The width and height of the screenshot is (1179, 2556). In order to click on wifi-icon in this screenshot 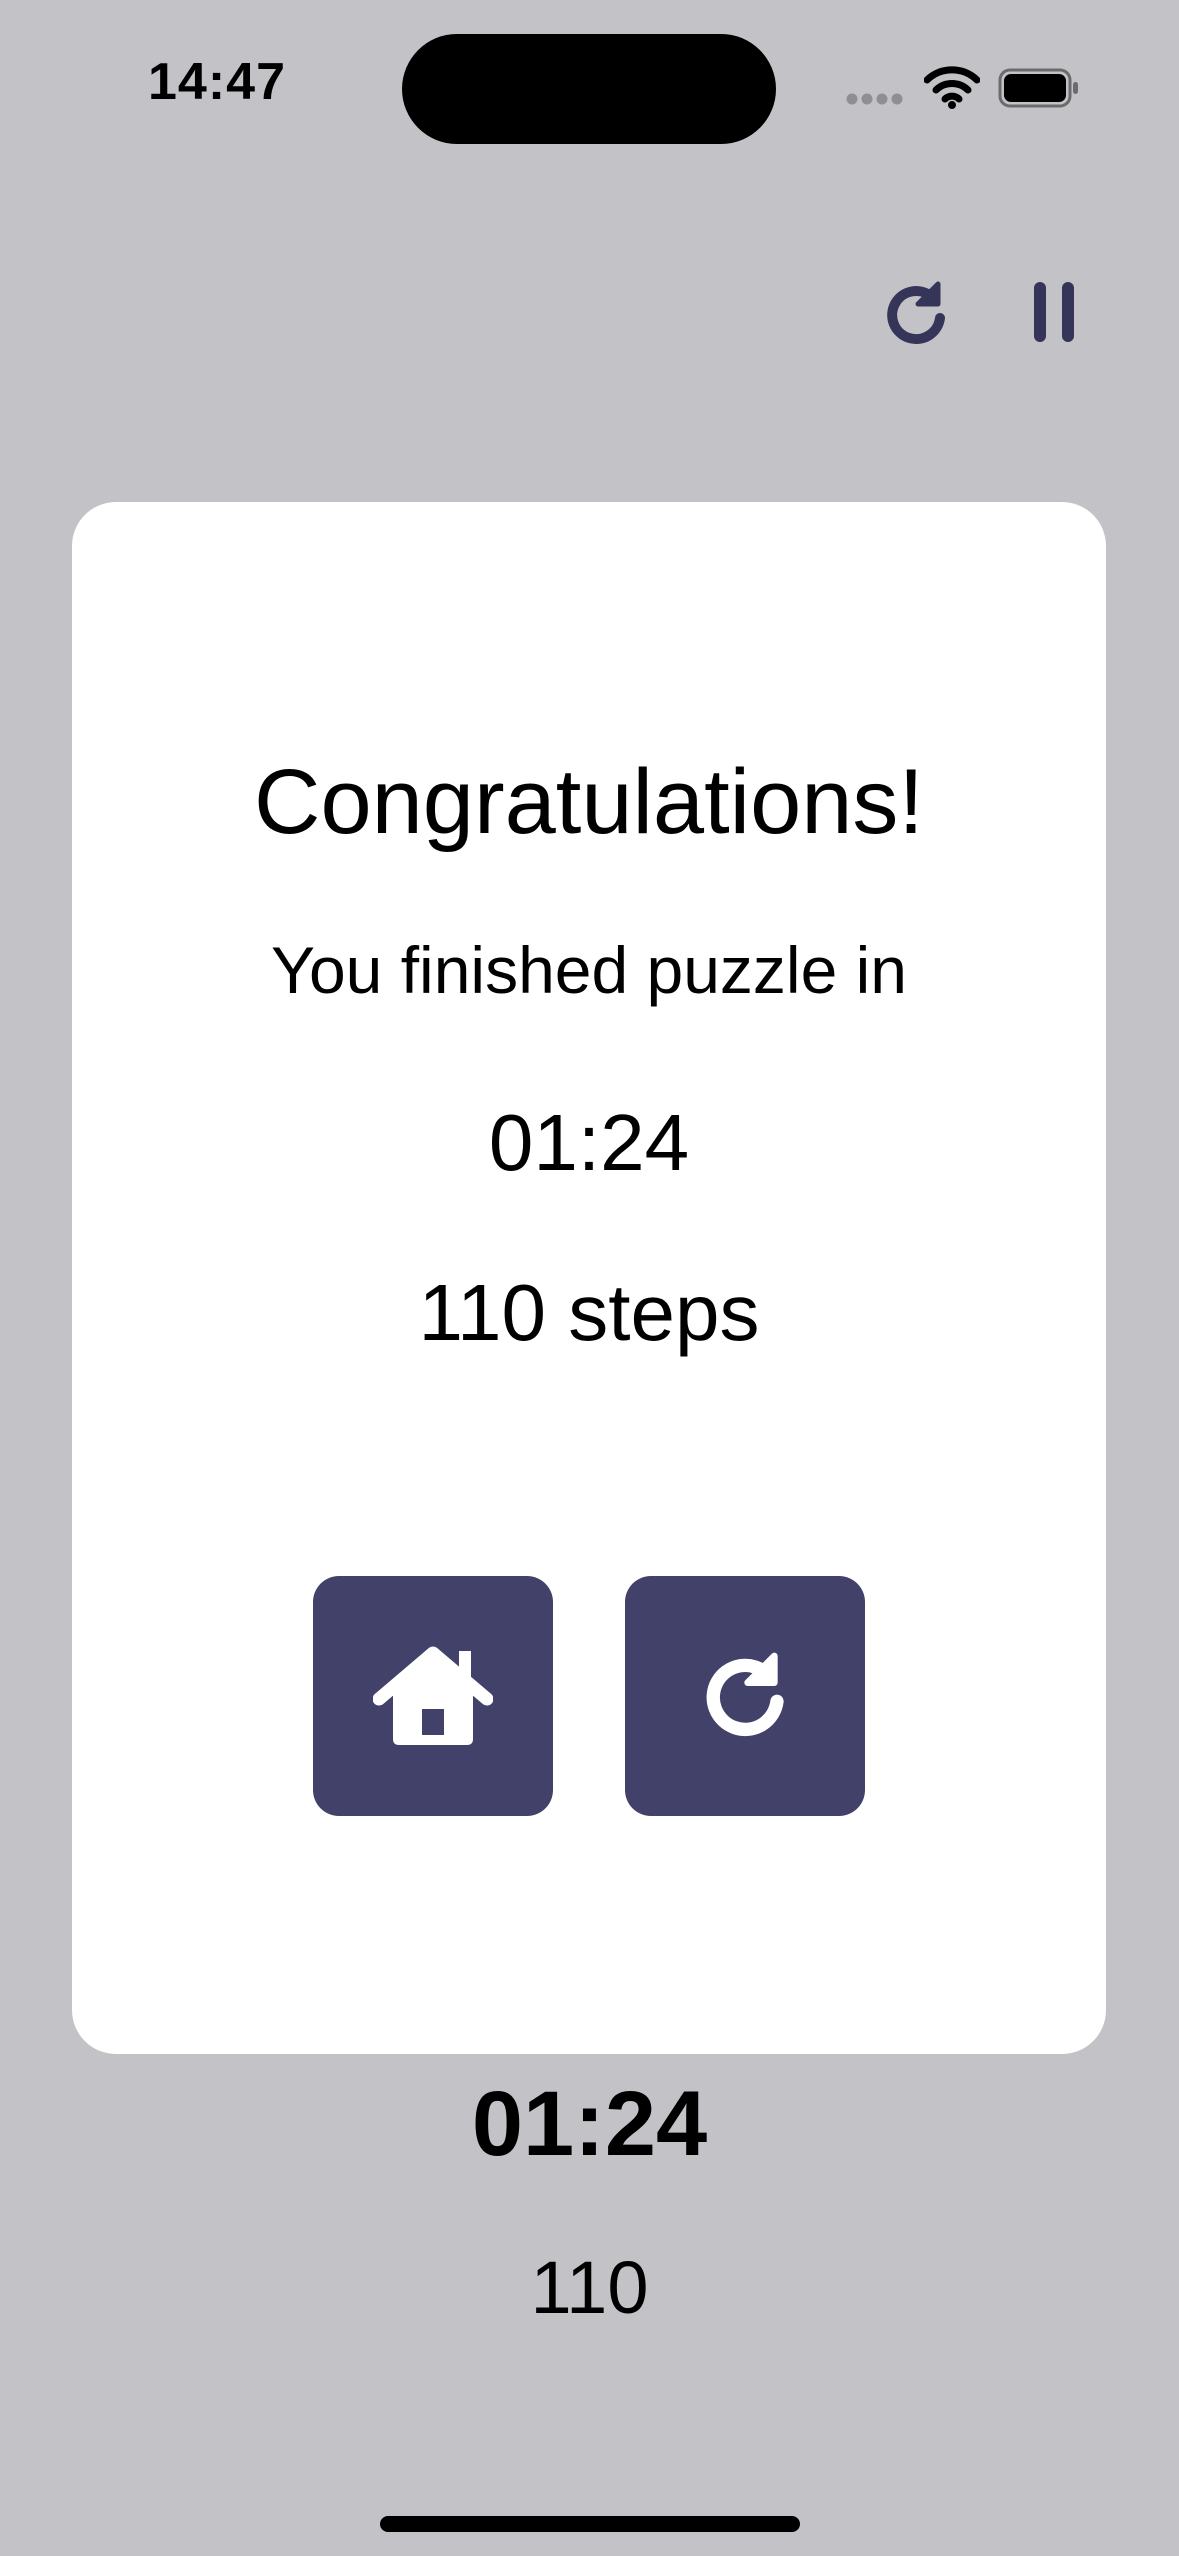, I will do `click(952, 87)`.